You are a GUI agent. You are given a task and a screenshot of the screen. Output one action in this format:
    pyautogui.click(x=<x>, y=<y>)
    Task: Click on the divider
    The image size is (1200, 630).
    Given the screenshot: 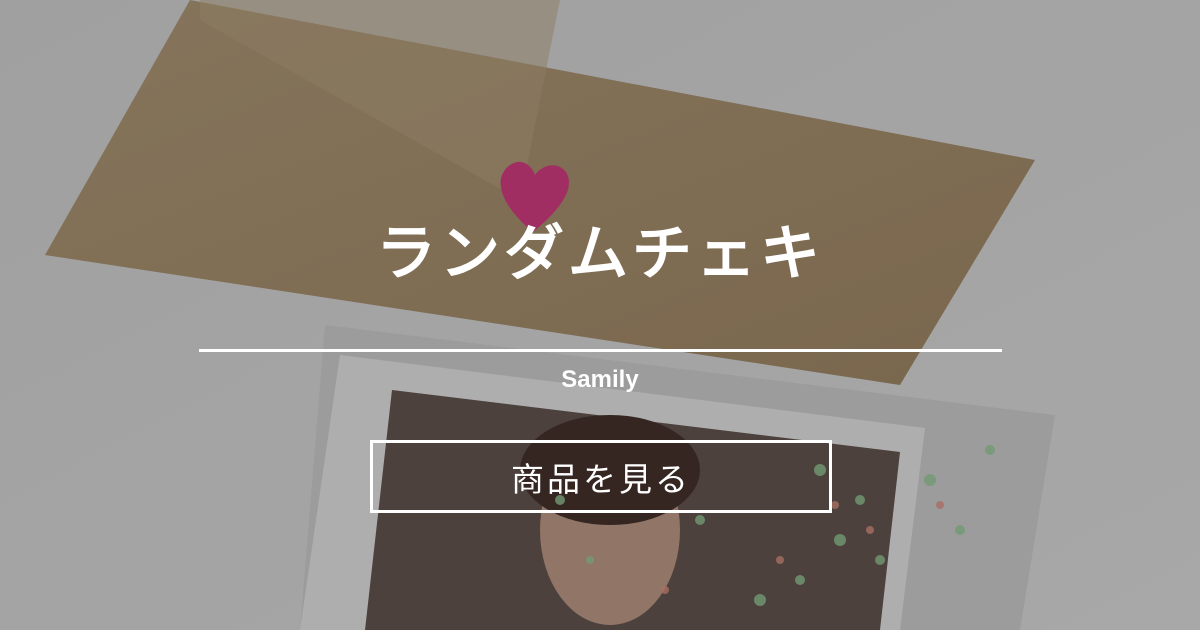 What is the action you would take?
    pyautogui.click(x=600, y=350)
    